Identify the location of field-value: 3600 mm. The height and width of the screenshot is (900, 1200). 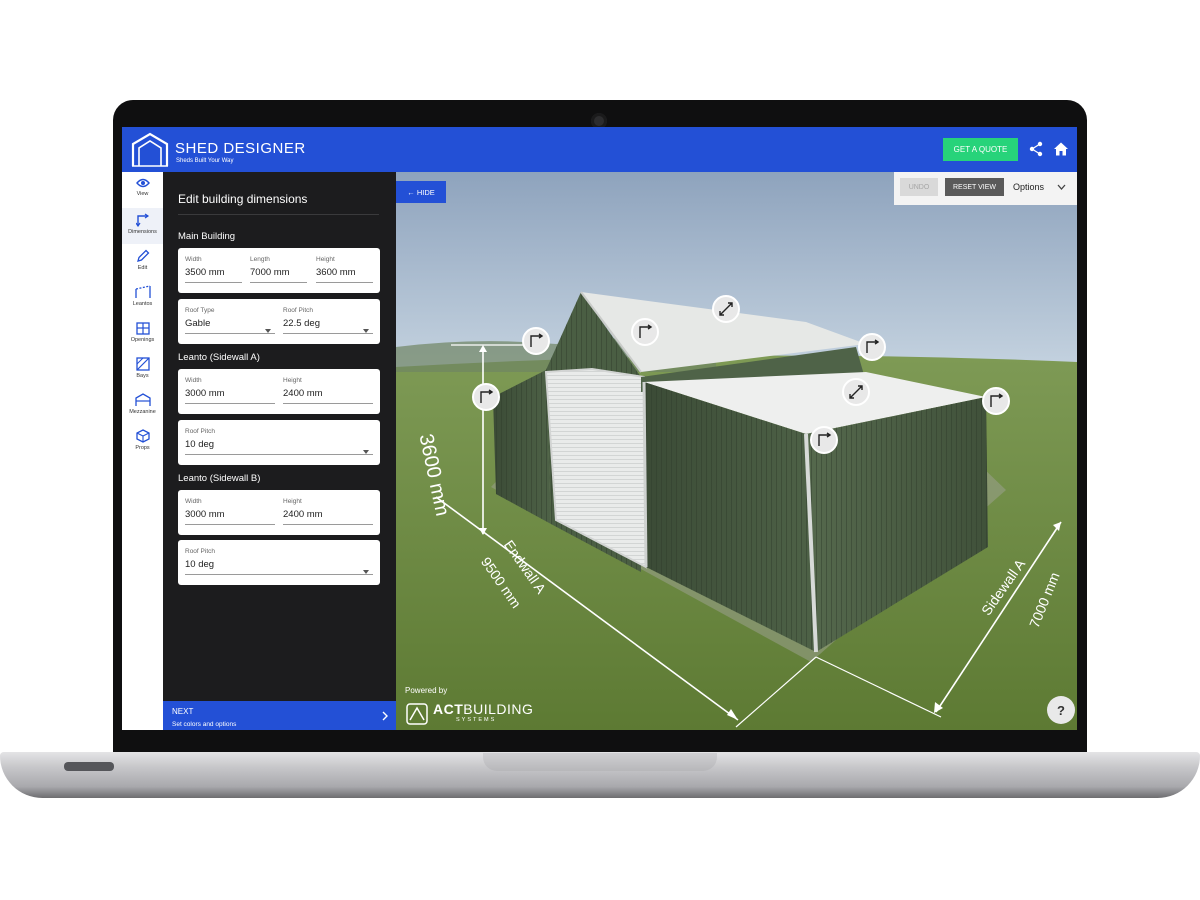
(336, 272).